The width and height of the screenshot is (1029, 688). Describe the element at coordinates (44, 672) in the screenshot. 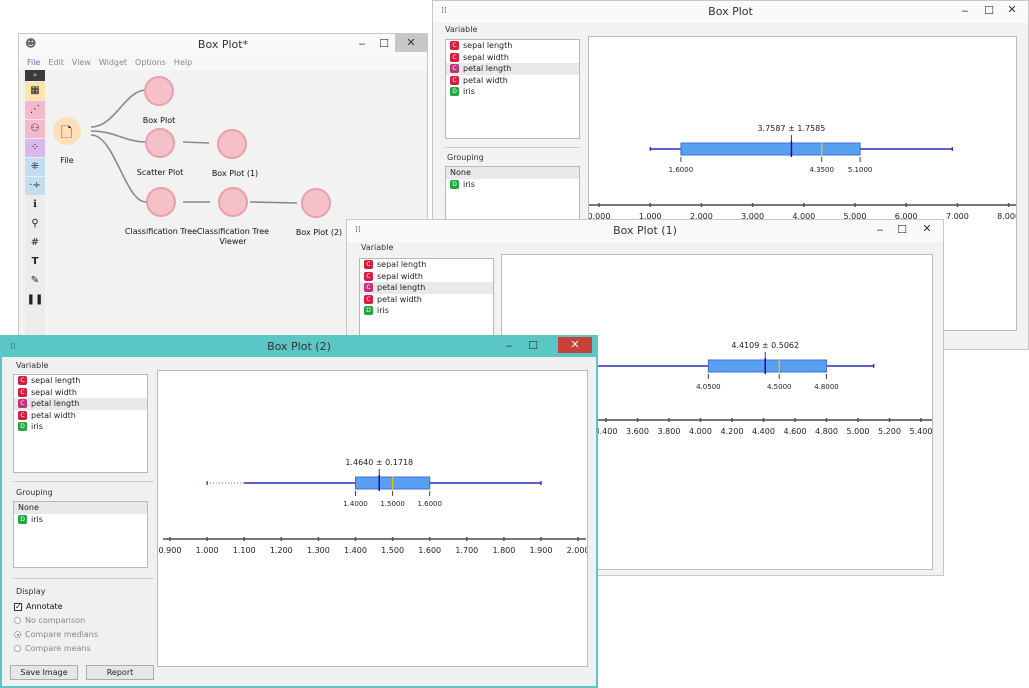

I see `save-image-button: Save Image` at that location.